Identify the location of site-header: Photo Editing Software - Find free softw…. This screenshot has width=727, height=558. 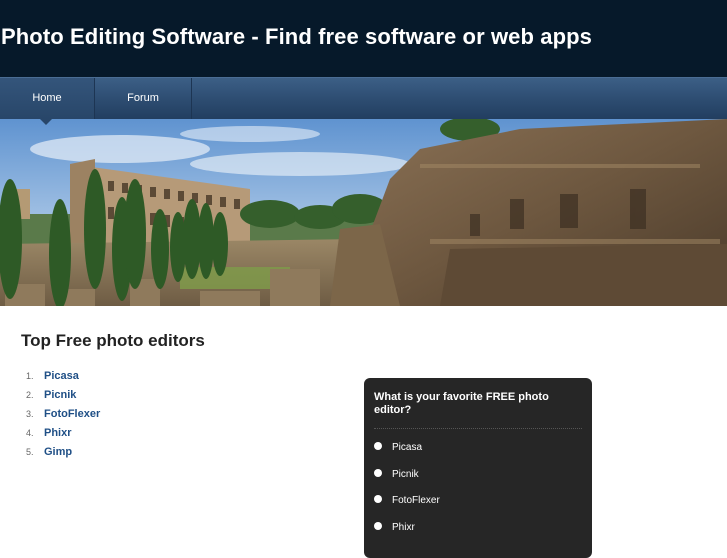
(363, 38).